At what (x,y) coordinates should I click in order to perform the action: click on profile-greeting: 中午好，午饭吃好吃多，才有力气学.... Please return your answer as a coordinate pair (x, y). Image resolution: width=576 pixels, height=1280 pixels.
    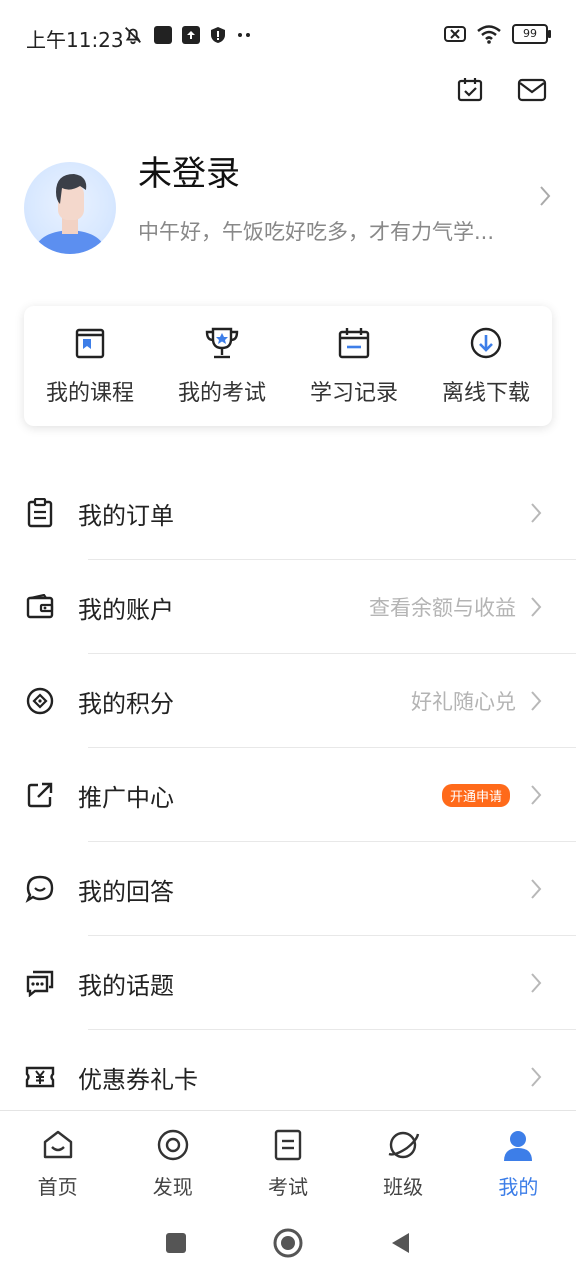
    Looking at the image, I should click on (316, 232).